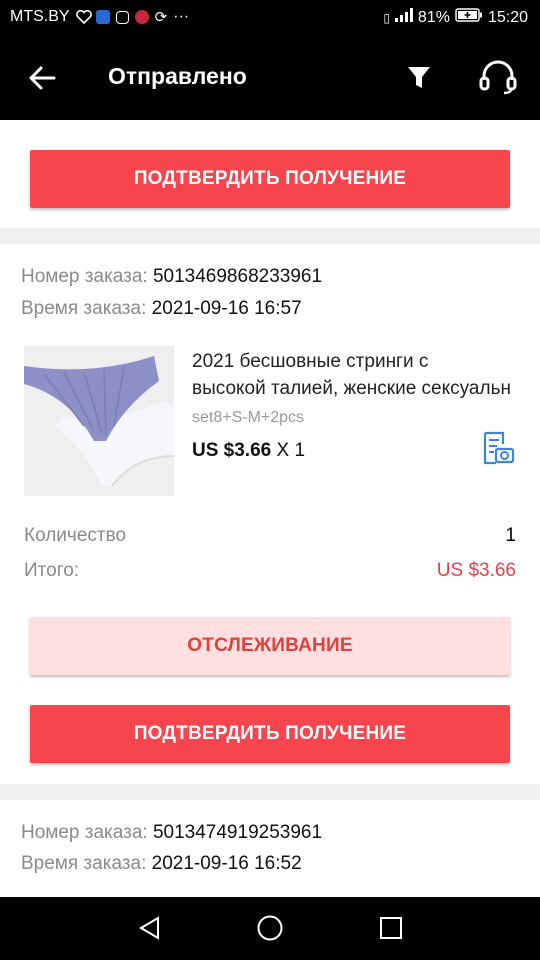 This screenshot has height=960, width=540. I want to click on quantity-label: Количество, so click(75, 535).